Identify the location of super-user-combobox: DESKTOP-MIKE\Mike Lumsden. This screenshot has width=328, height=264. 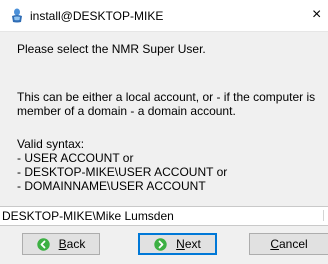
(164, 216).